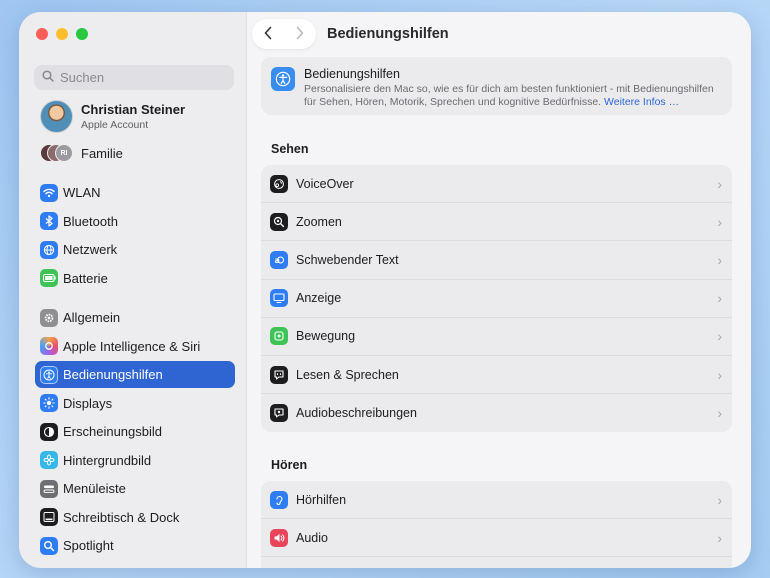 The image size is (770, 578). Describe the element at coordinates (135, 278) in the screenshot. I see `sidebar-item-batterie: Batterie` at that location.